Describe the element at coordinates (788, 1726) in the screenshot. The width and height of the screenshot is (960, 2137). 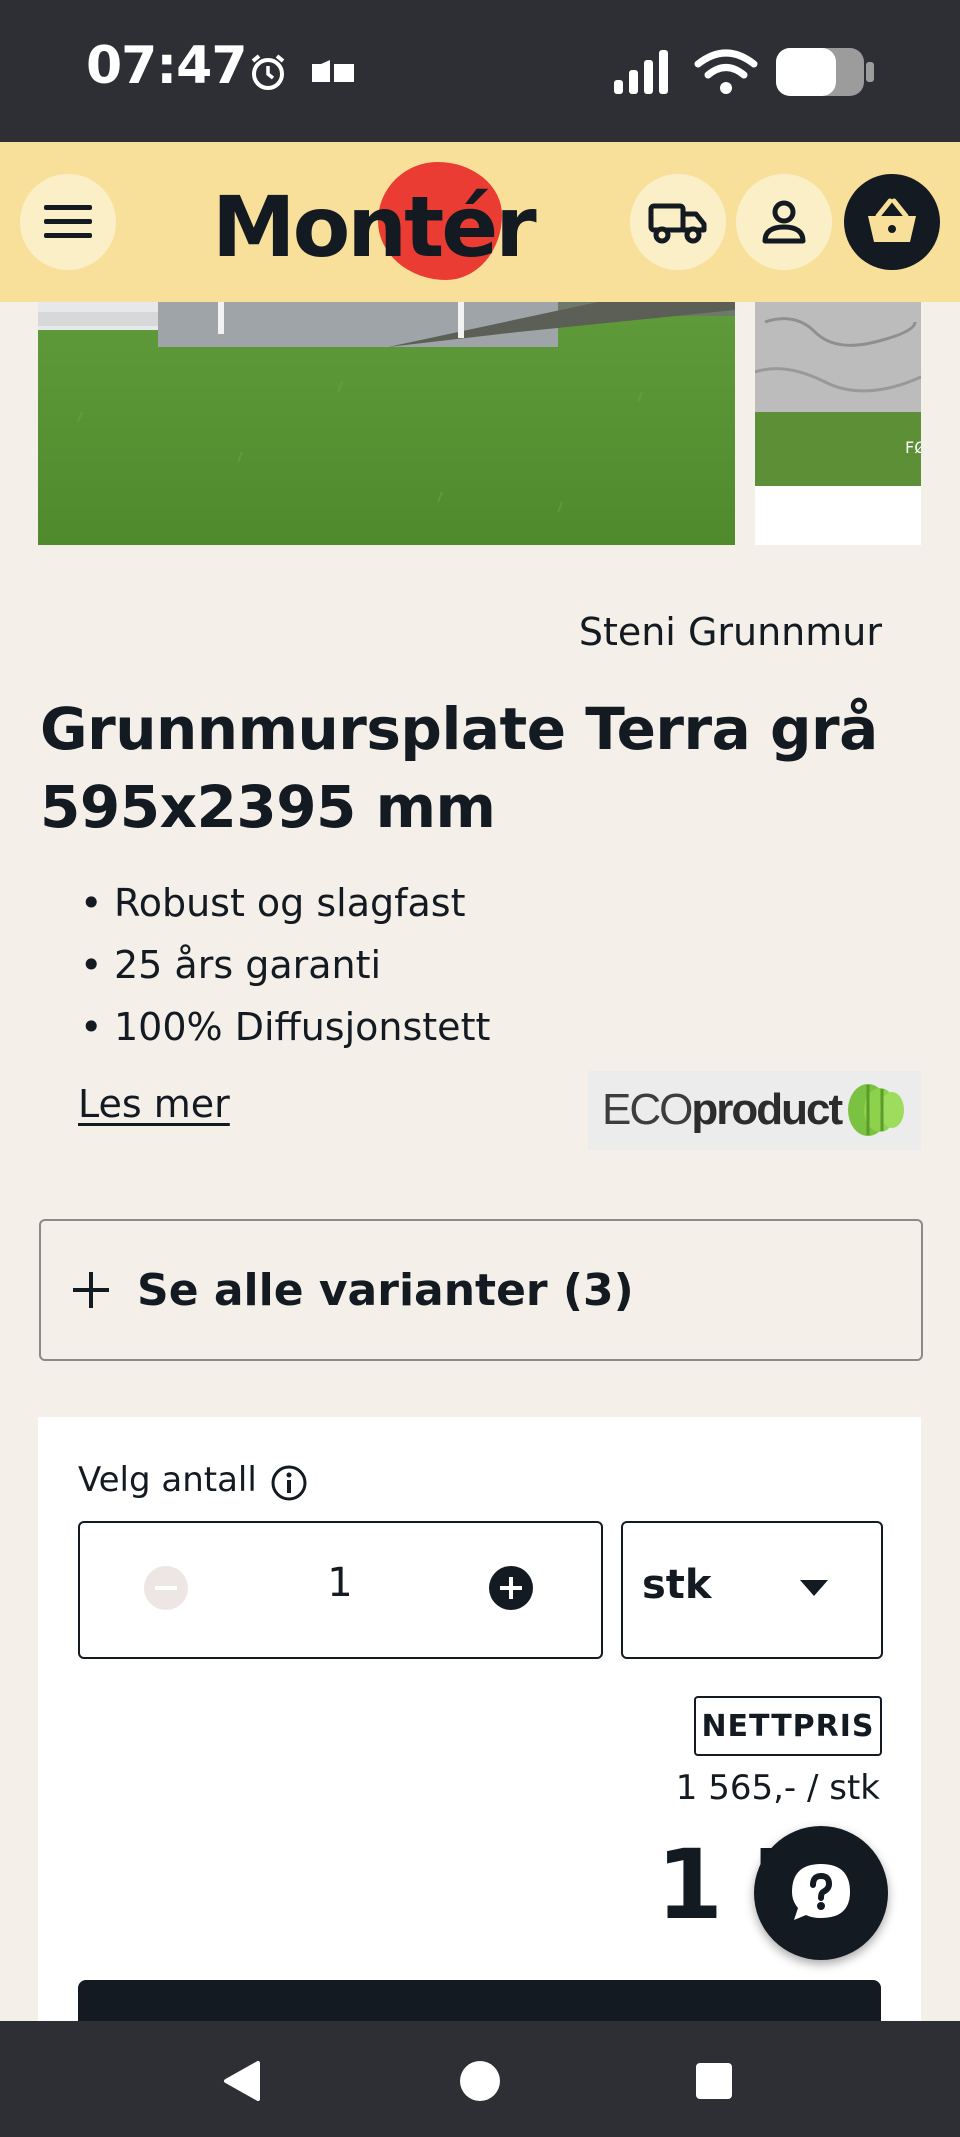
I see `price-type-badge: NETTPRIS` at that location.